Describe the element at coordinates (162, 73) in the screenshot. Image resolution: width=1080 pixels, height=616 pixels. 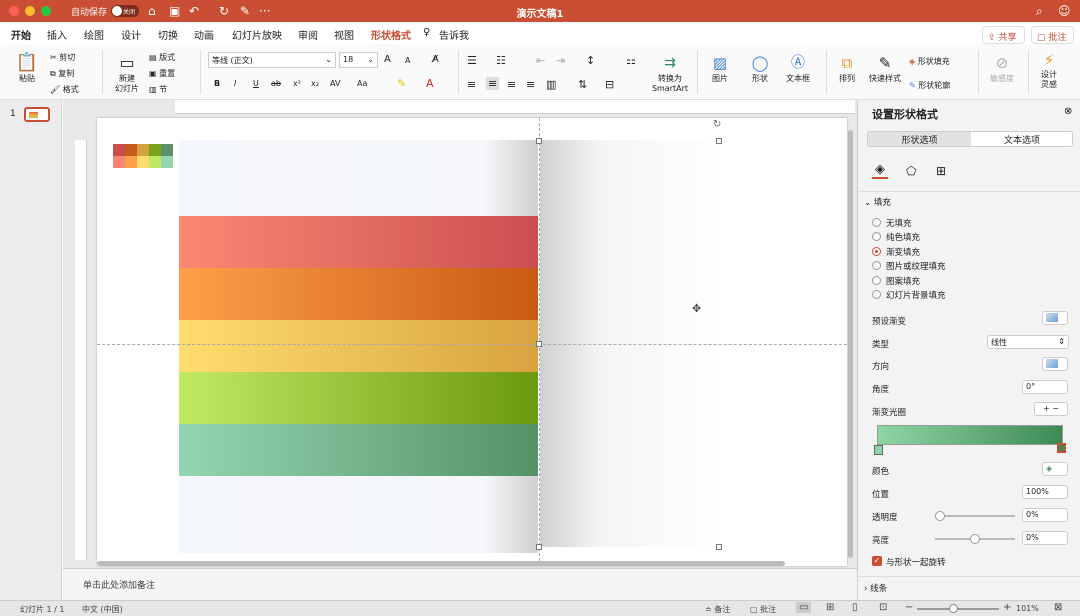
I see `reset-button: ▣ 重置` at that location.